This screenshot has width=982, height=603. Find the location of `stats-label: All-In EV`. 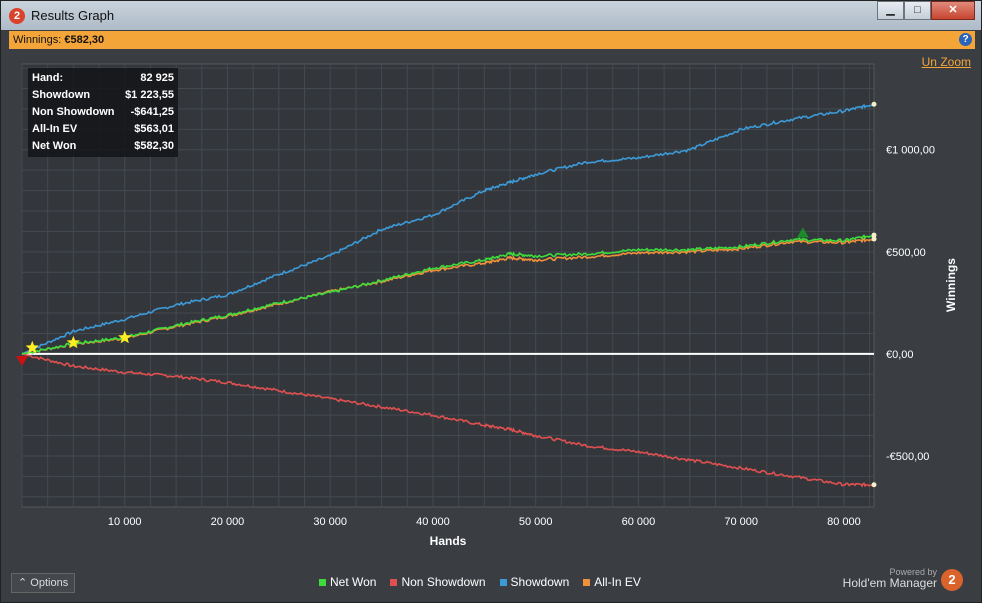

stats-label: All-In EV is located at coordinates (55, 129).